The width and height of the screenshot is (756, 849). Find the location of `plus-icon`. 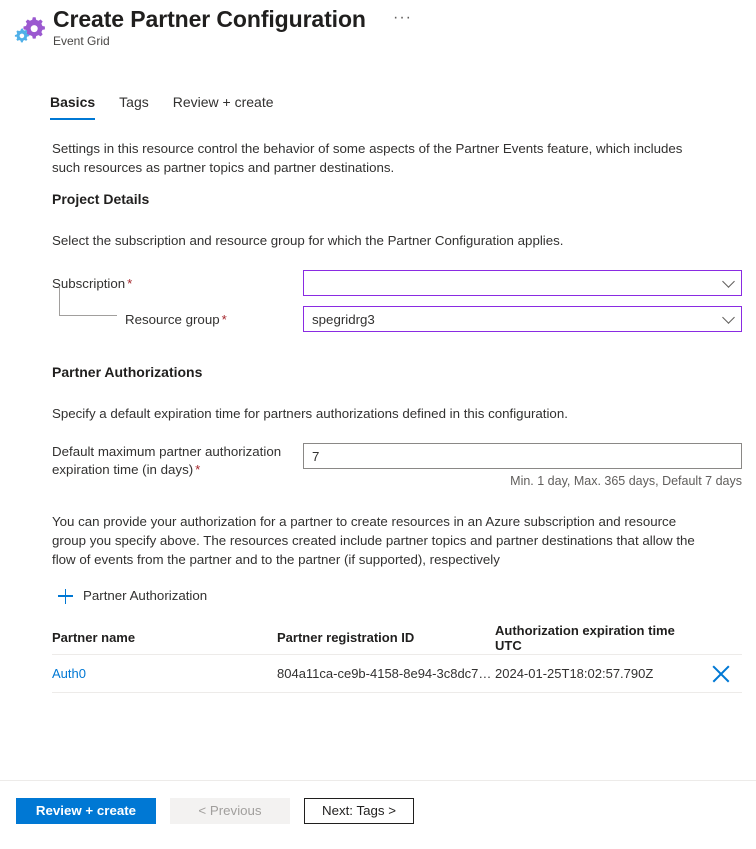

plus-icon is located at coordinates (65, 596).